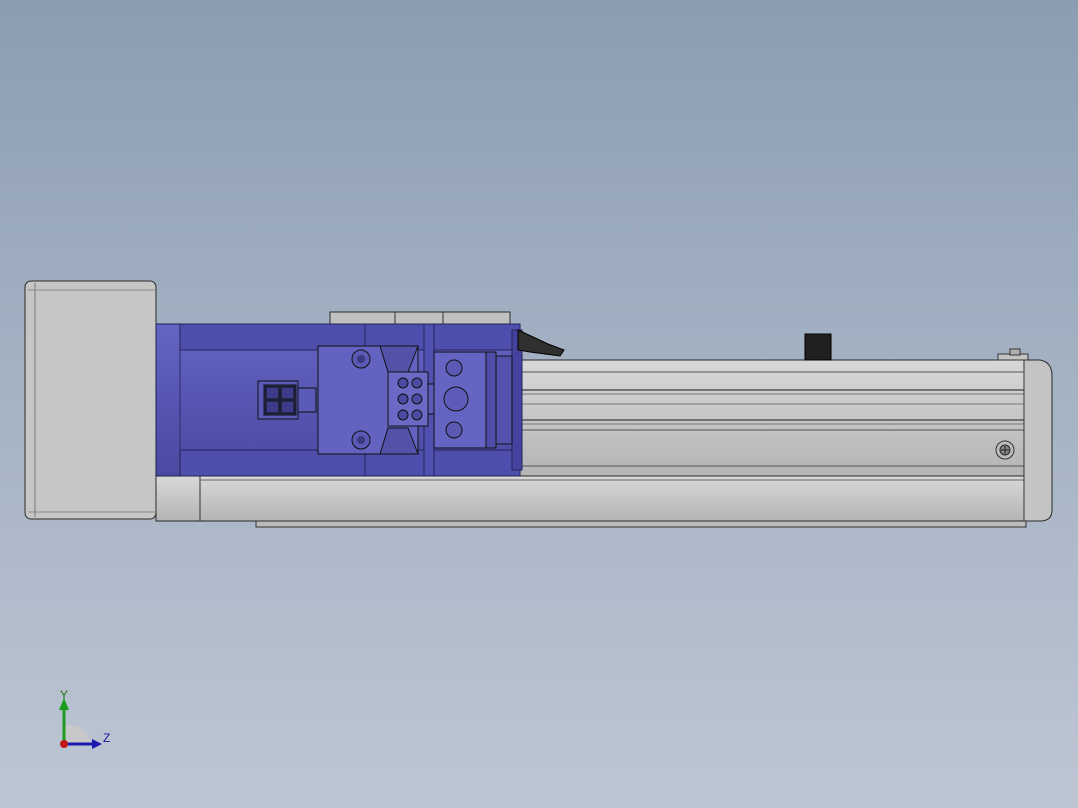 The image size is (1078, 808). Describe the element at coordinates (77, 734) in the screenshot. I see `triad-plane-icon` at that location.